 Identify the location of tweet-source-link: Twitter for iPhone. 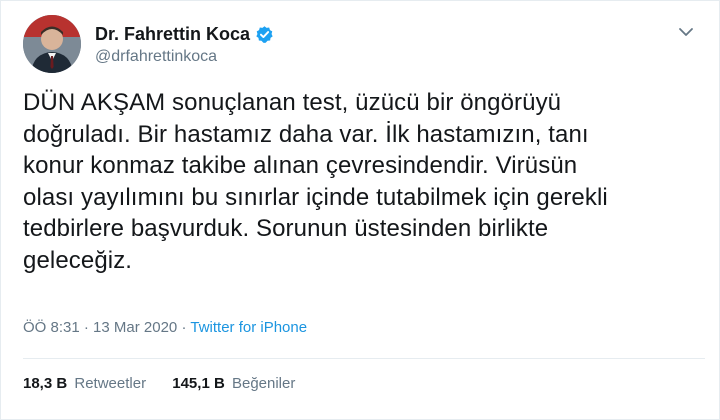
(248, 327).